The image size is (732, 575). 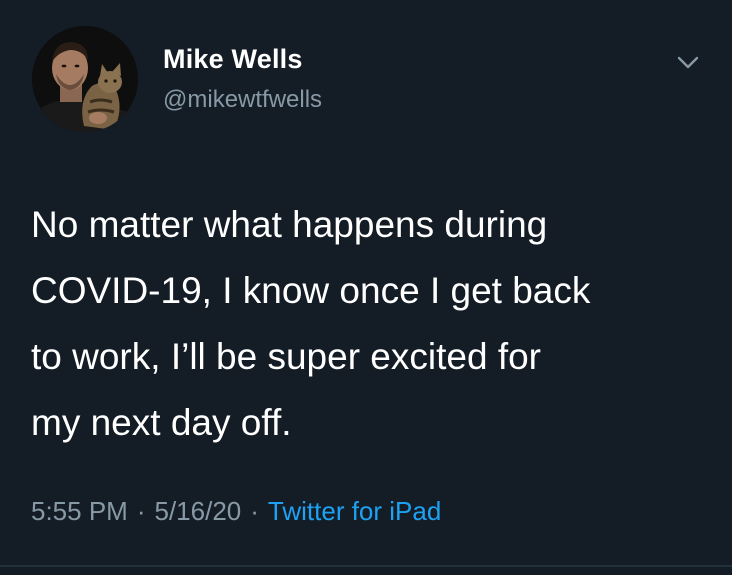 I want to click on tweet-source-link: Twitter for iPad, so click(x=354, y=511).